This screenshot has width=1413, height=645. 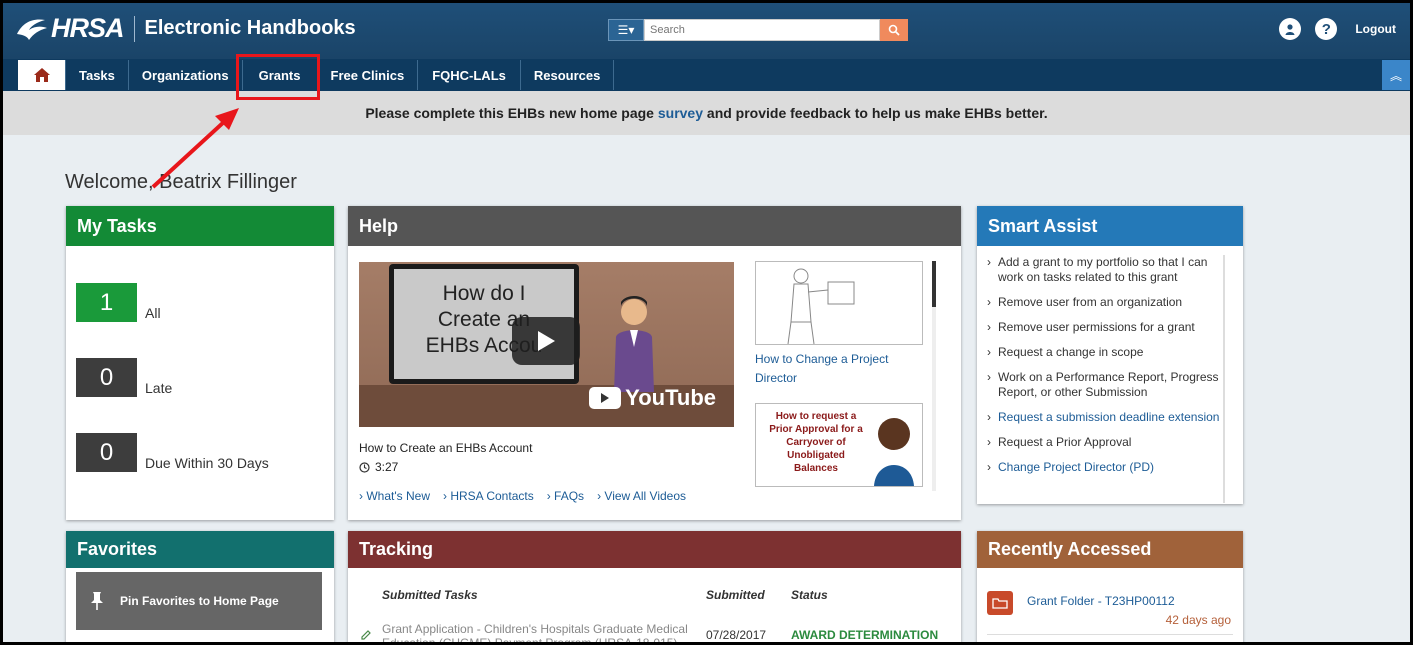 I want to click on top-header: HRSA Electronic Handbooks ☰▾ ? Logout, so click(x=706, y=31).